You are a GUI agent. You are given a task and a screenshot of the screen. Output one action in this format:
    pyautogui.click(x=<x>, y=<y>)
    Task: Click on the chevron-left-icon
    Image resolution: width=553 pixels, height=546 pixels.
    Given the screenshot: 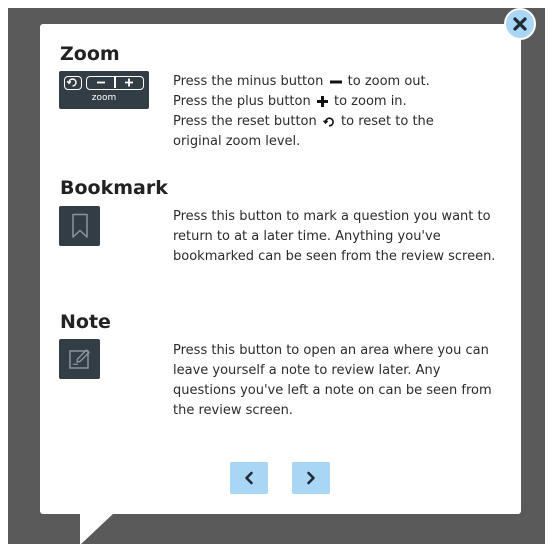 What is the action you would take?
    pyautogui.click(x=249, y=478)
    